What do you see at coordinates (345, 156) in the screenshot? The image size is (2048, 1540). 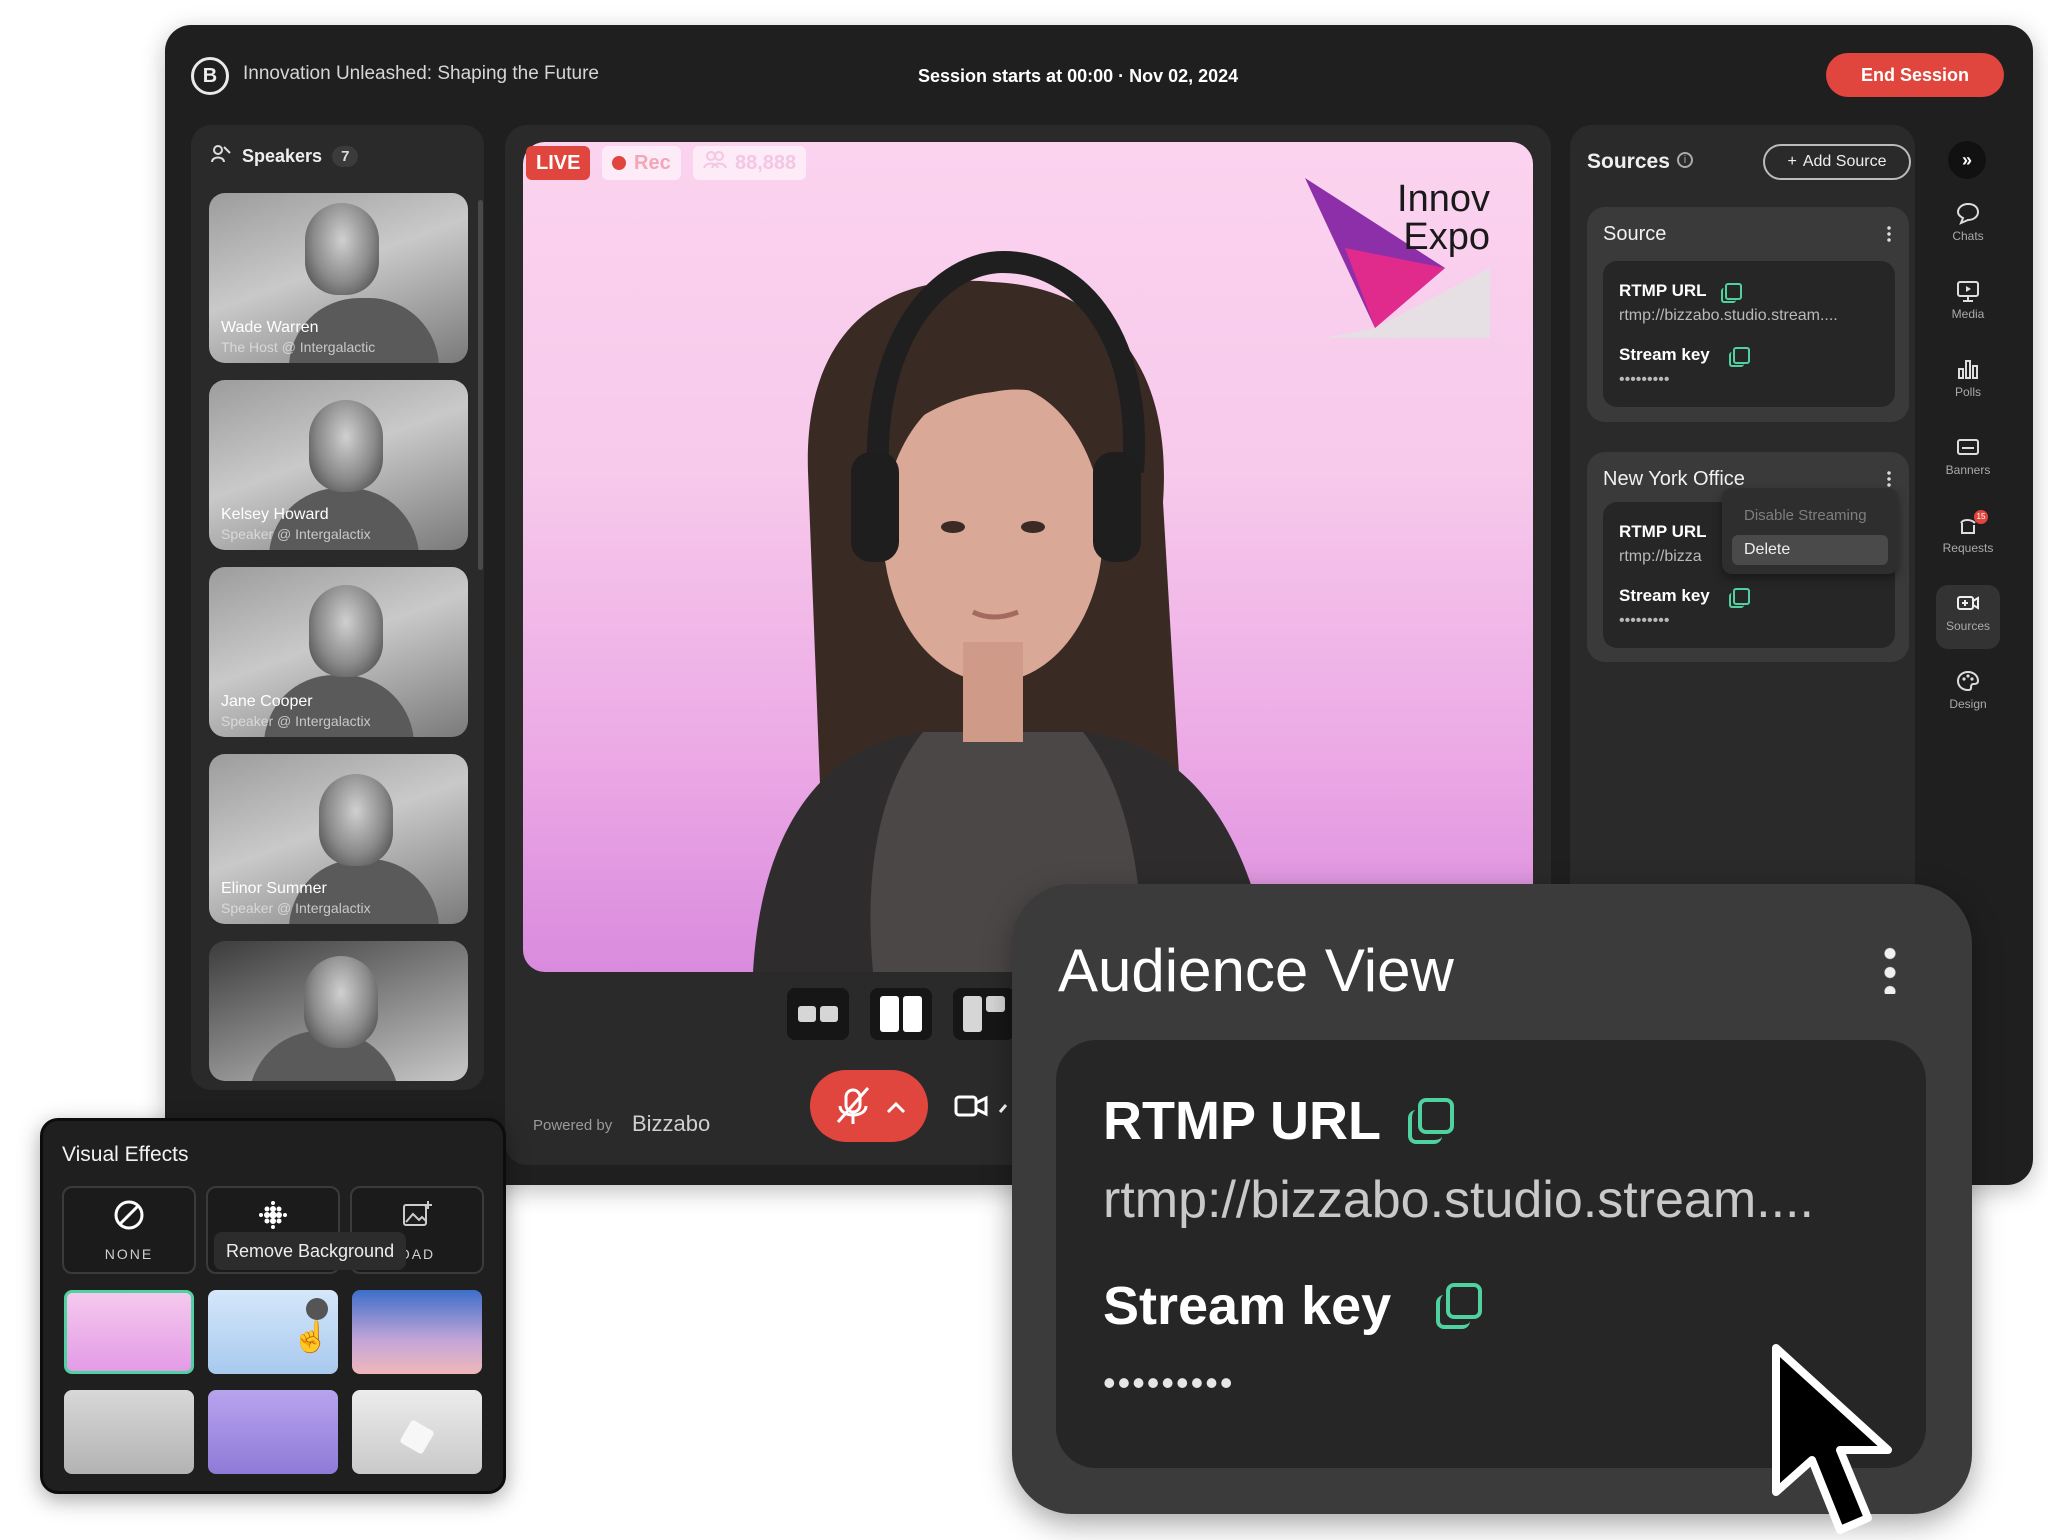 I see `speakers-count-badge: 7` at bounding box center [345, 156].